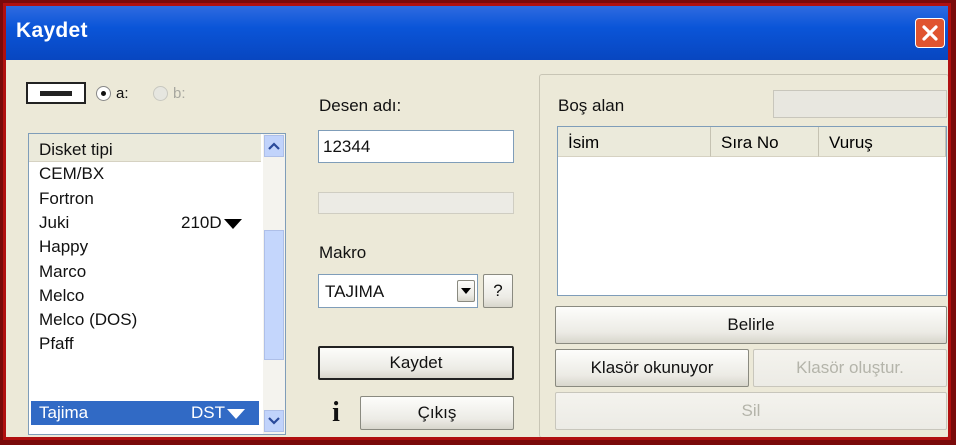 The width and height of the screenshot is (956, 445). Describe the element at coordinates (477, 33) in the screenshot. I see `title-bar: Kaydet` at that location.